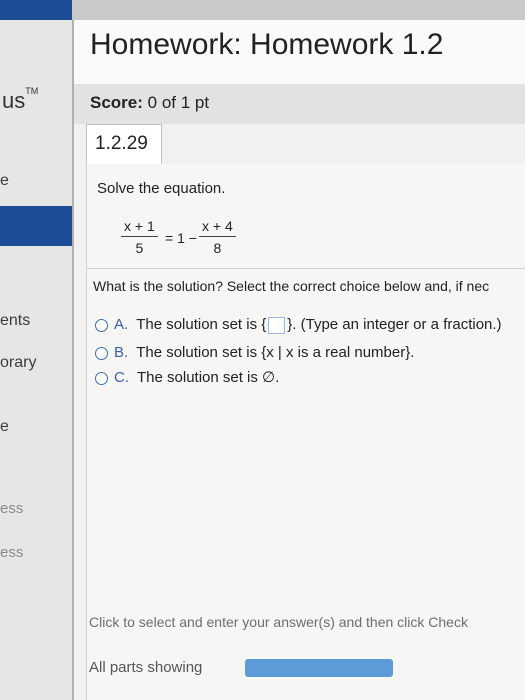 The image size is (525, 700). Describe the element at coordinates (11, 508) in the screenshot. I see `sidebar-item-ess-1: ess` at that location.